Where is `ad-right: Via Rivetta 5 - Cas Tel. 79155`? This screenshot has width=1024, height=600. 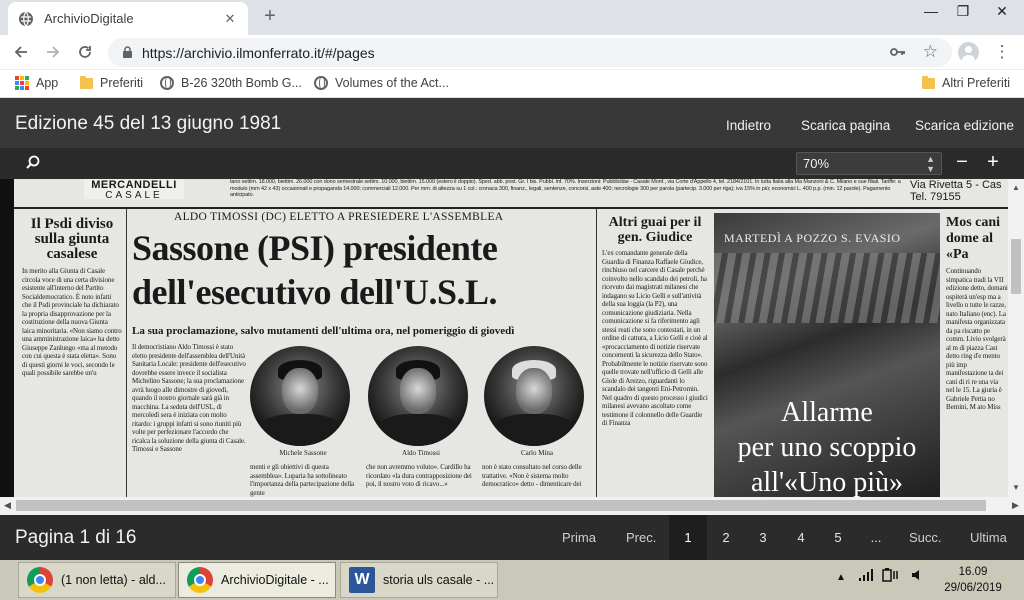 ad-right: Via Rivetta 5 - Cas Tel. 79155 is located at coordinates (959, 192).